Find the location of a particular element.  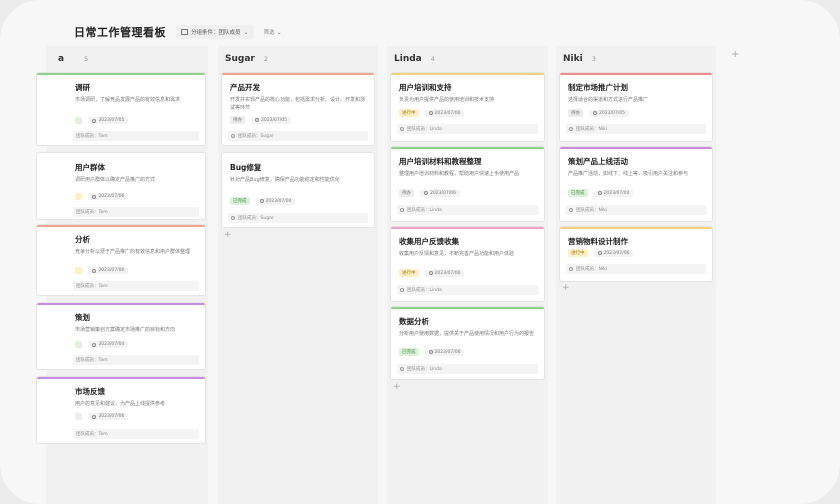

card-description: 市场营销策划方案确定市场推广的目标和方向 is located at coordinates (125, 330).